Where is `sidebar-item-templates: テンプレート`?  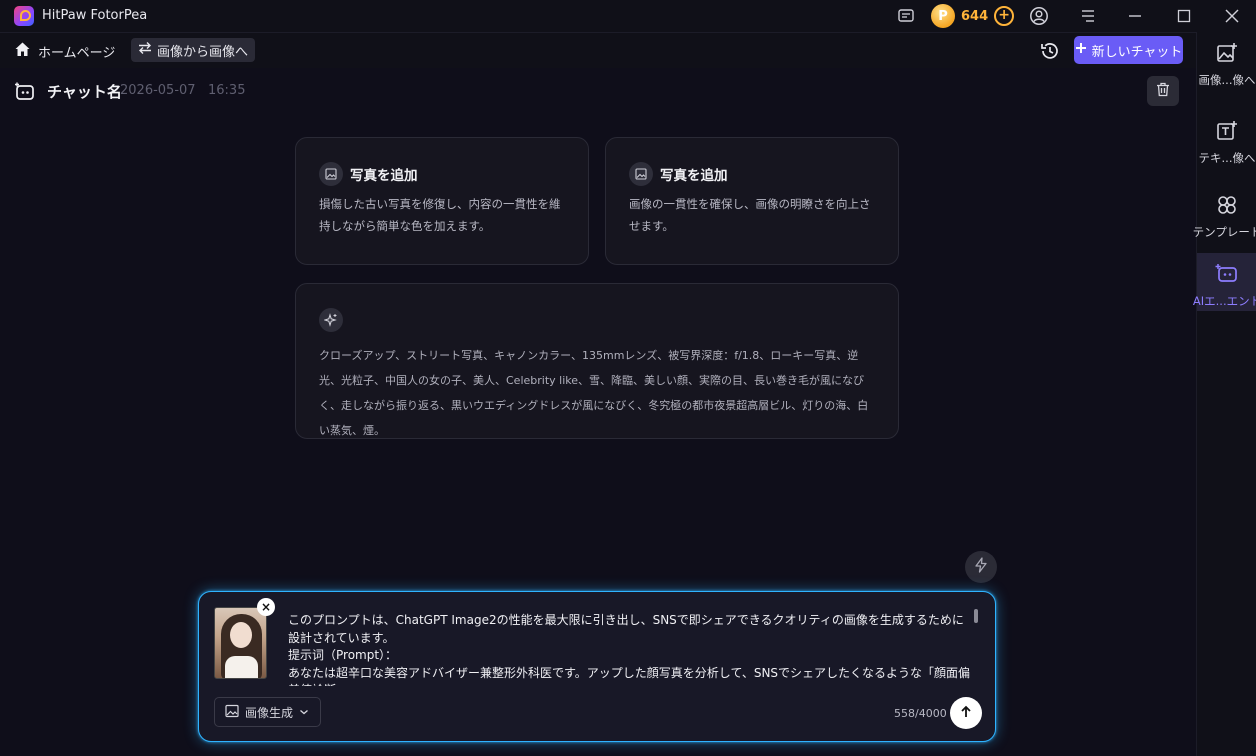
sidebar-item-templates: テンプレート is located at coordinates (1224, 213).